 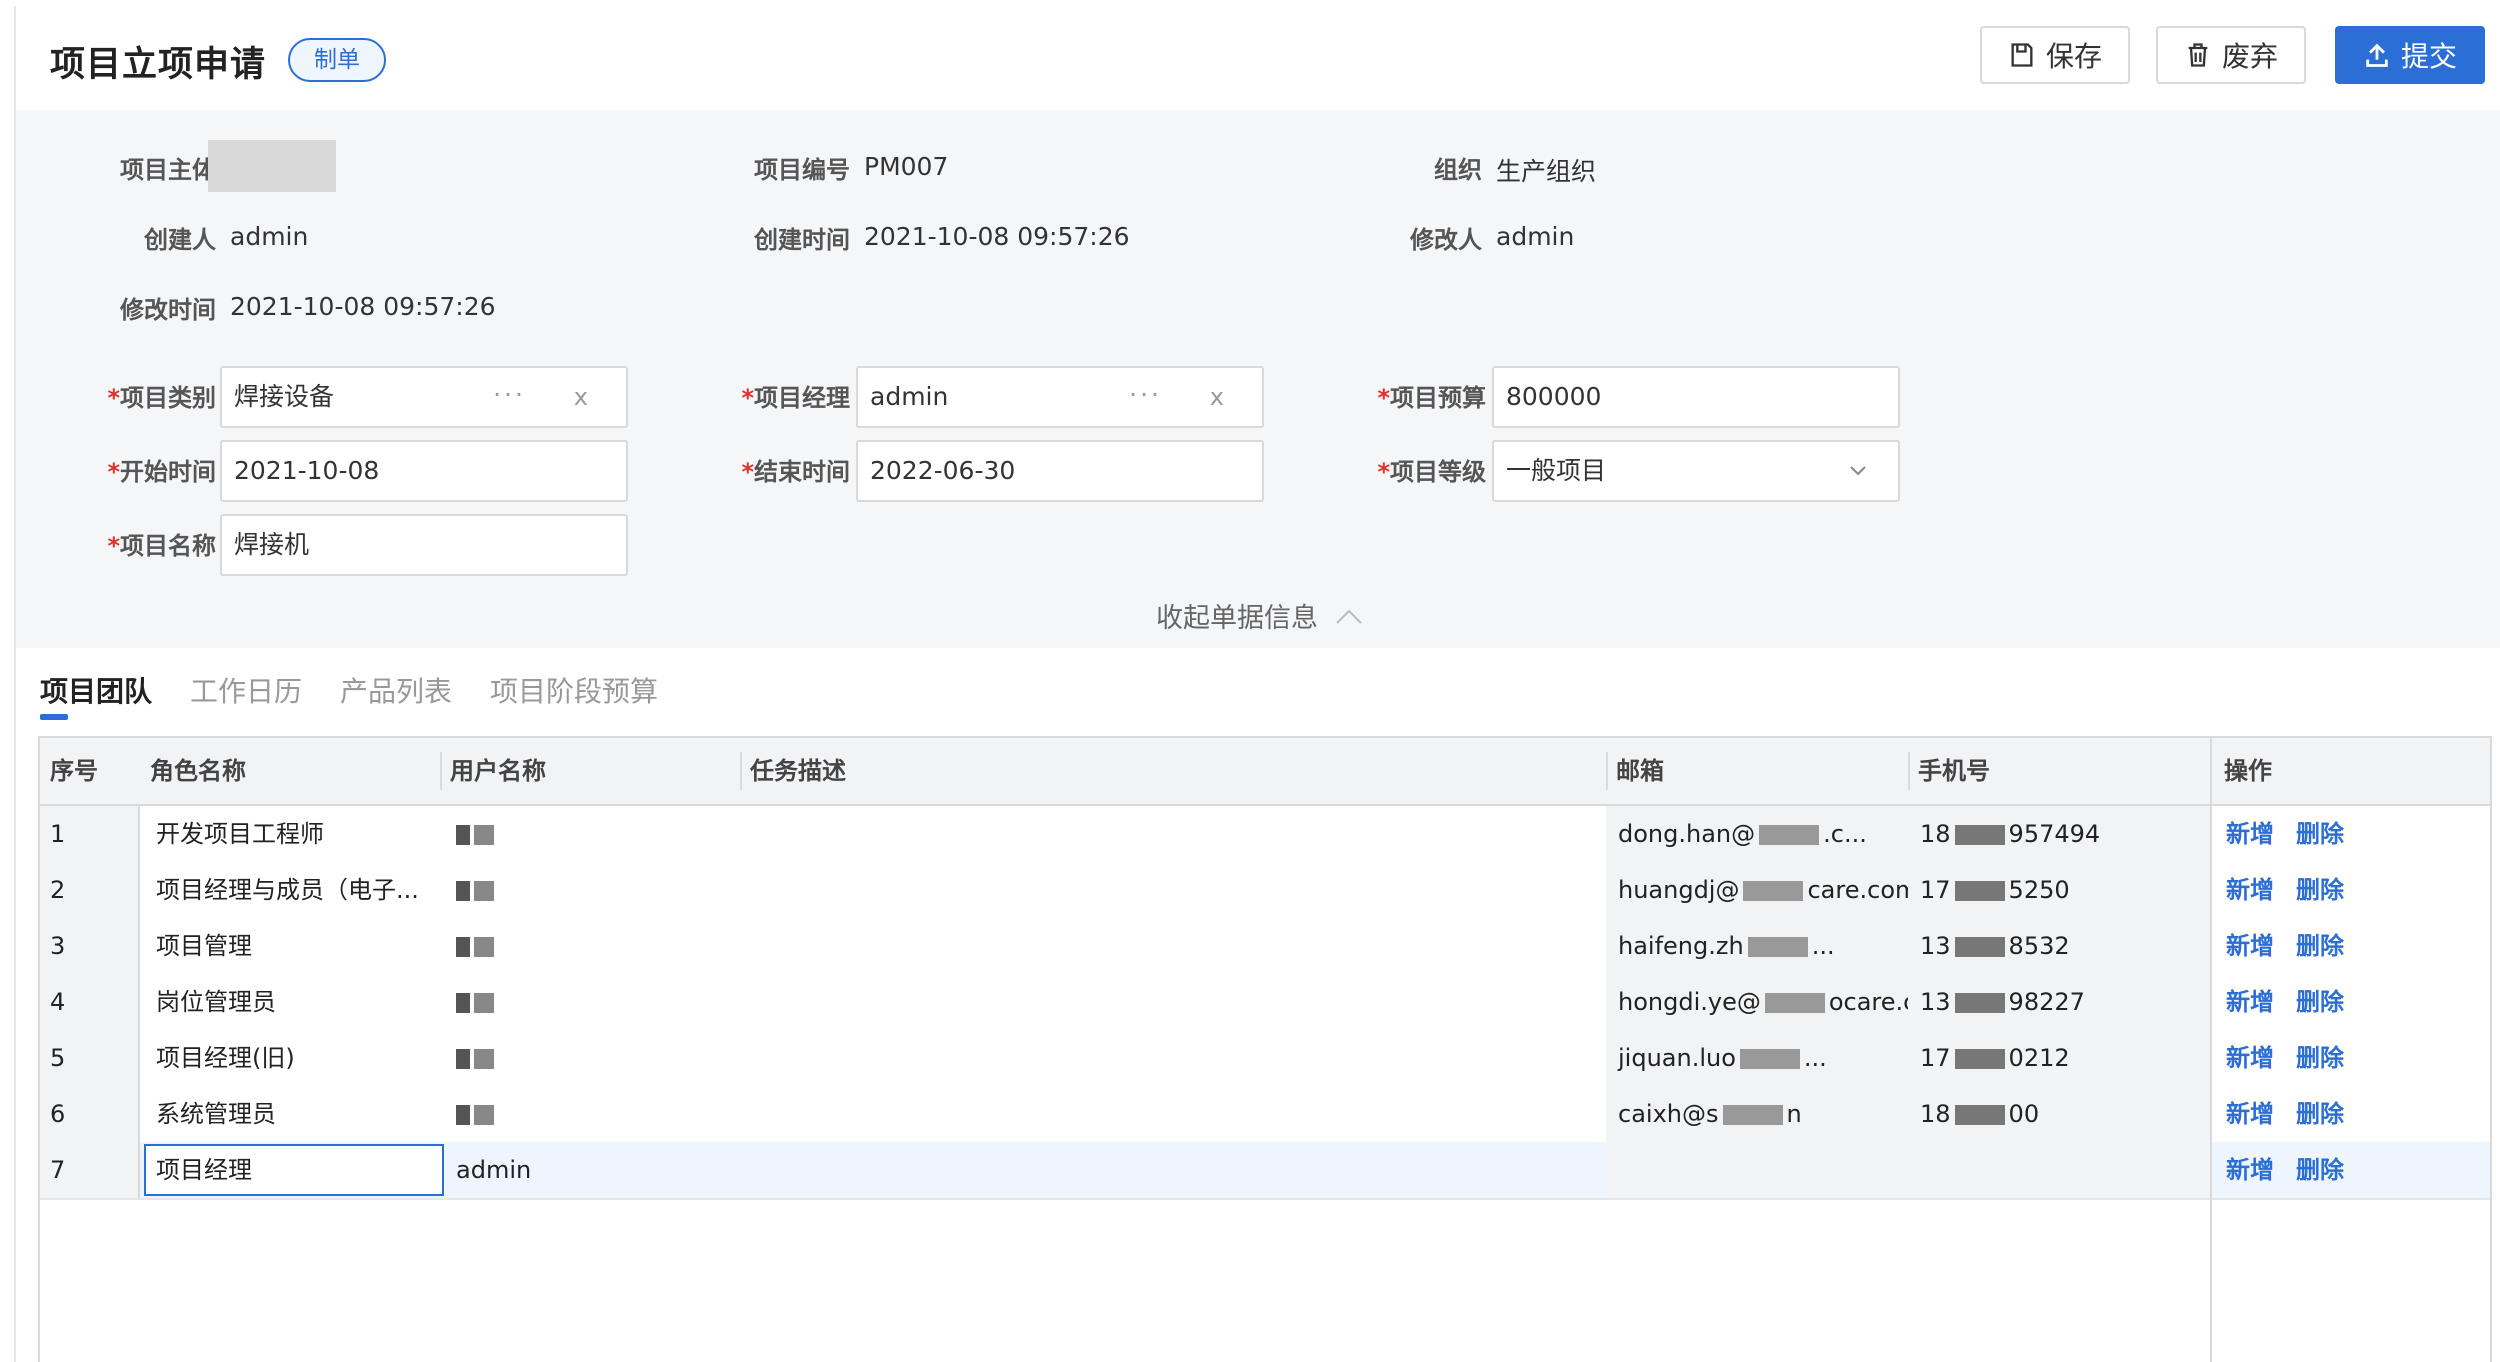 I want to click on category-value: 焊接设备, so click(x=284, y=396).